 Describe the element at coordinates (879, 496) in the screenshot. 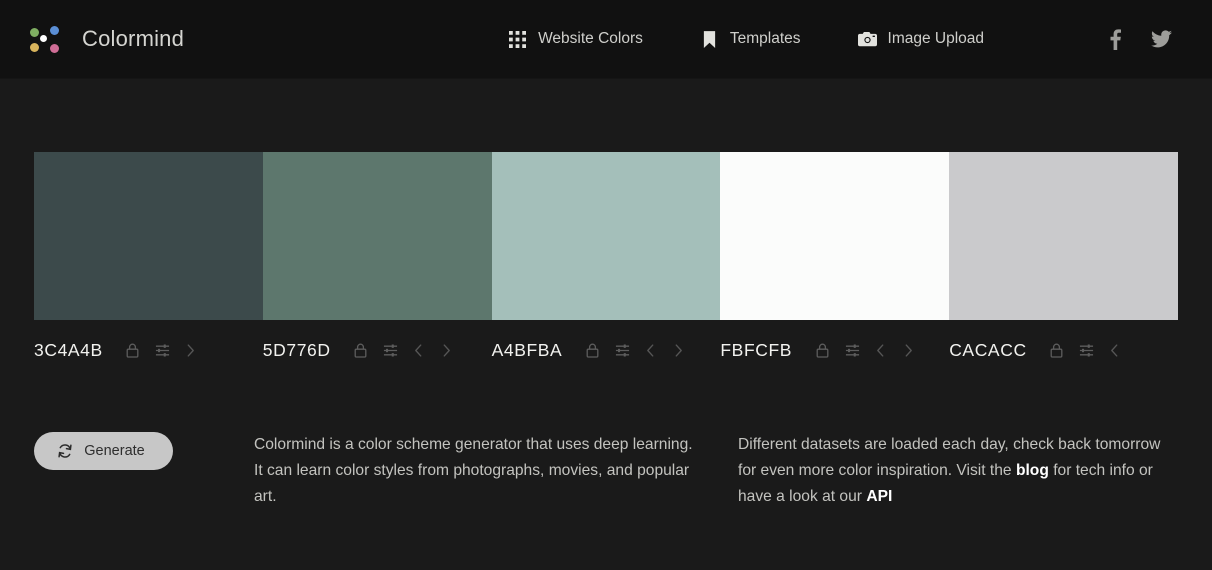

I see `api-link: API` at that location.